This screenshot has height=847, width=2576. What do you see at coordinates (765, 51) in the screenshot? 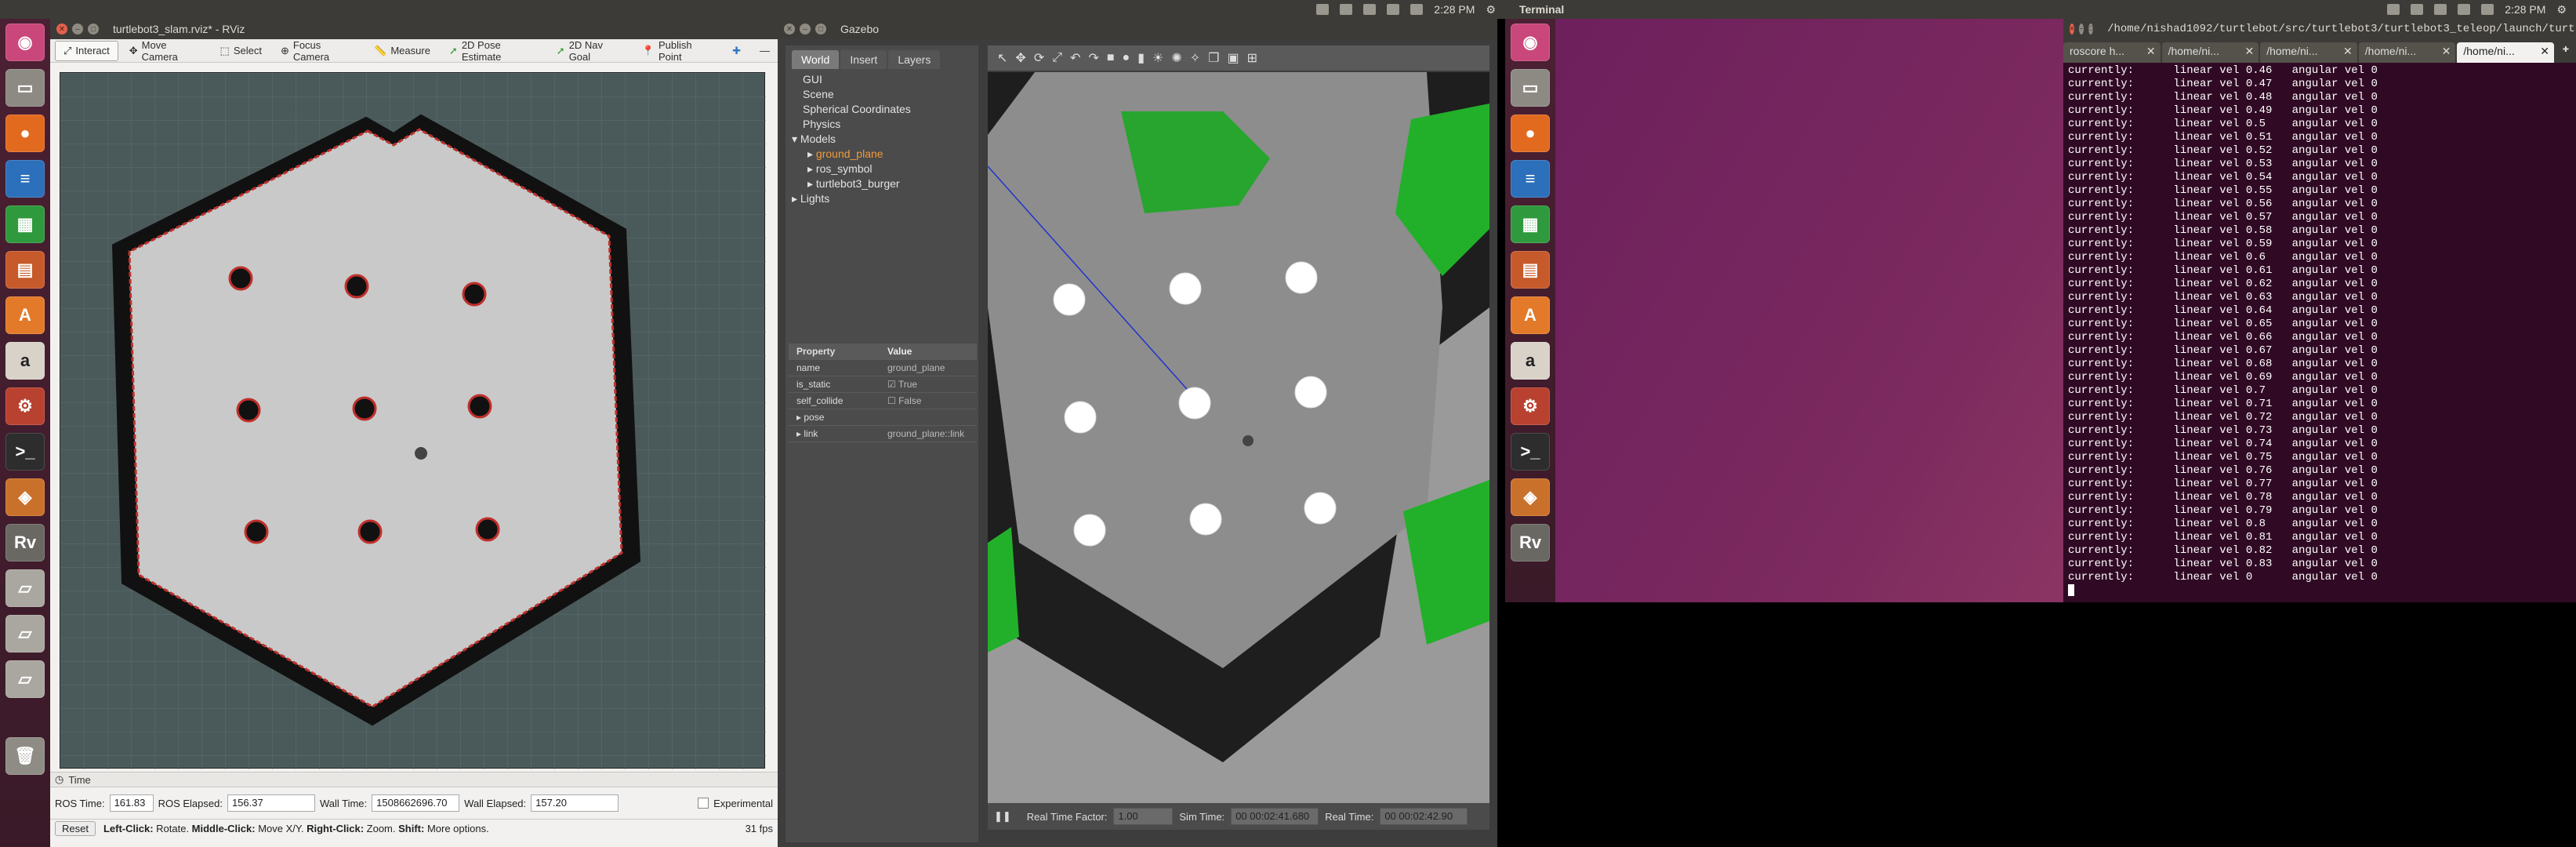
I see `tool-menu-button: —` at bounding box center [765, 51].